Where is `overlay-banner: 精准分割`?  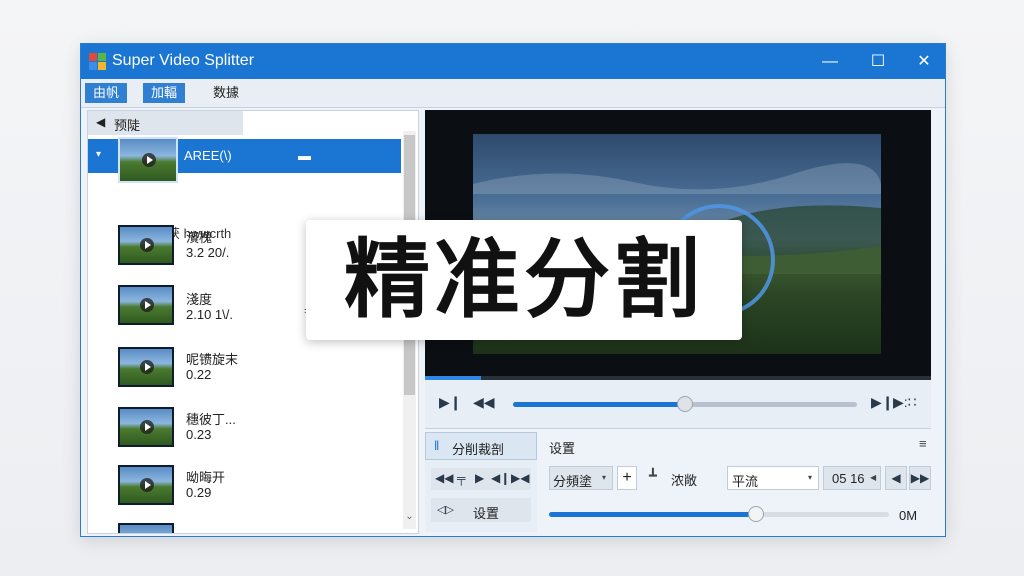 overlay-banner: 精准分割 is located at coordinates (524, 280).